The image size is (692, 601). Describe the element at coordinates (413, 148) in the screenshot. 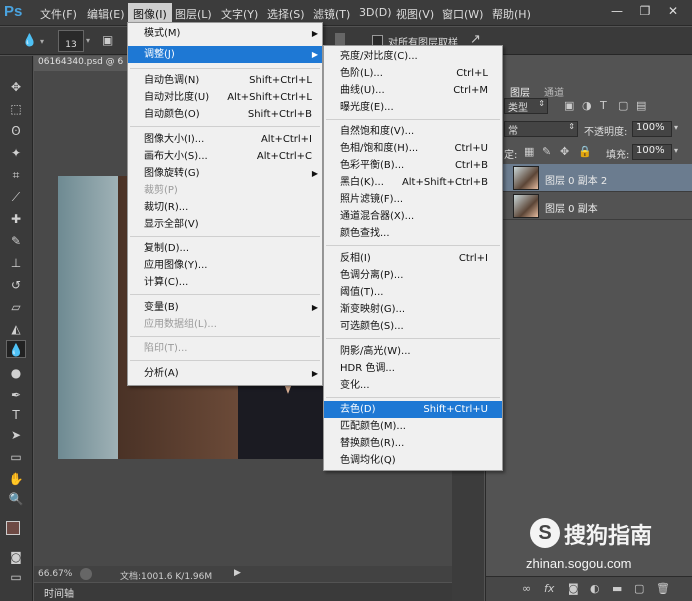

I see `menu-item-hue-saturation: 色相/饱和度(H)... Ctrl+U` at that location.